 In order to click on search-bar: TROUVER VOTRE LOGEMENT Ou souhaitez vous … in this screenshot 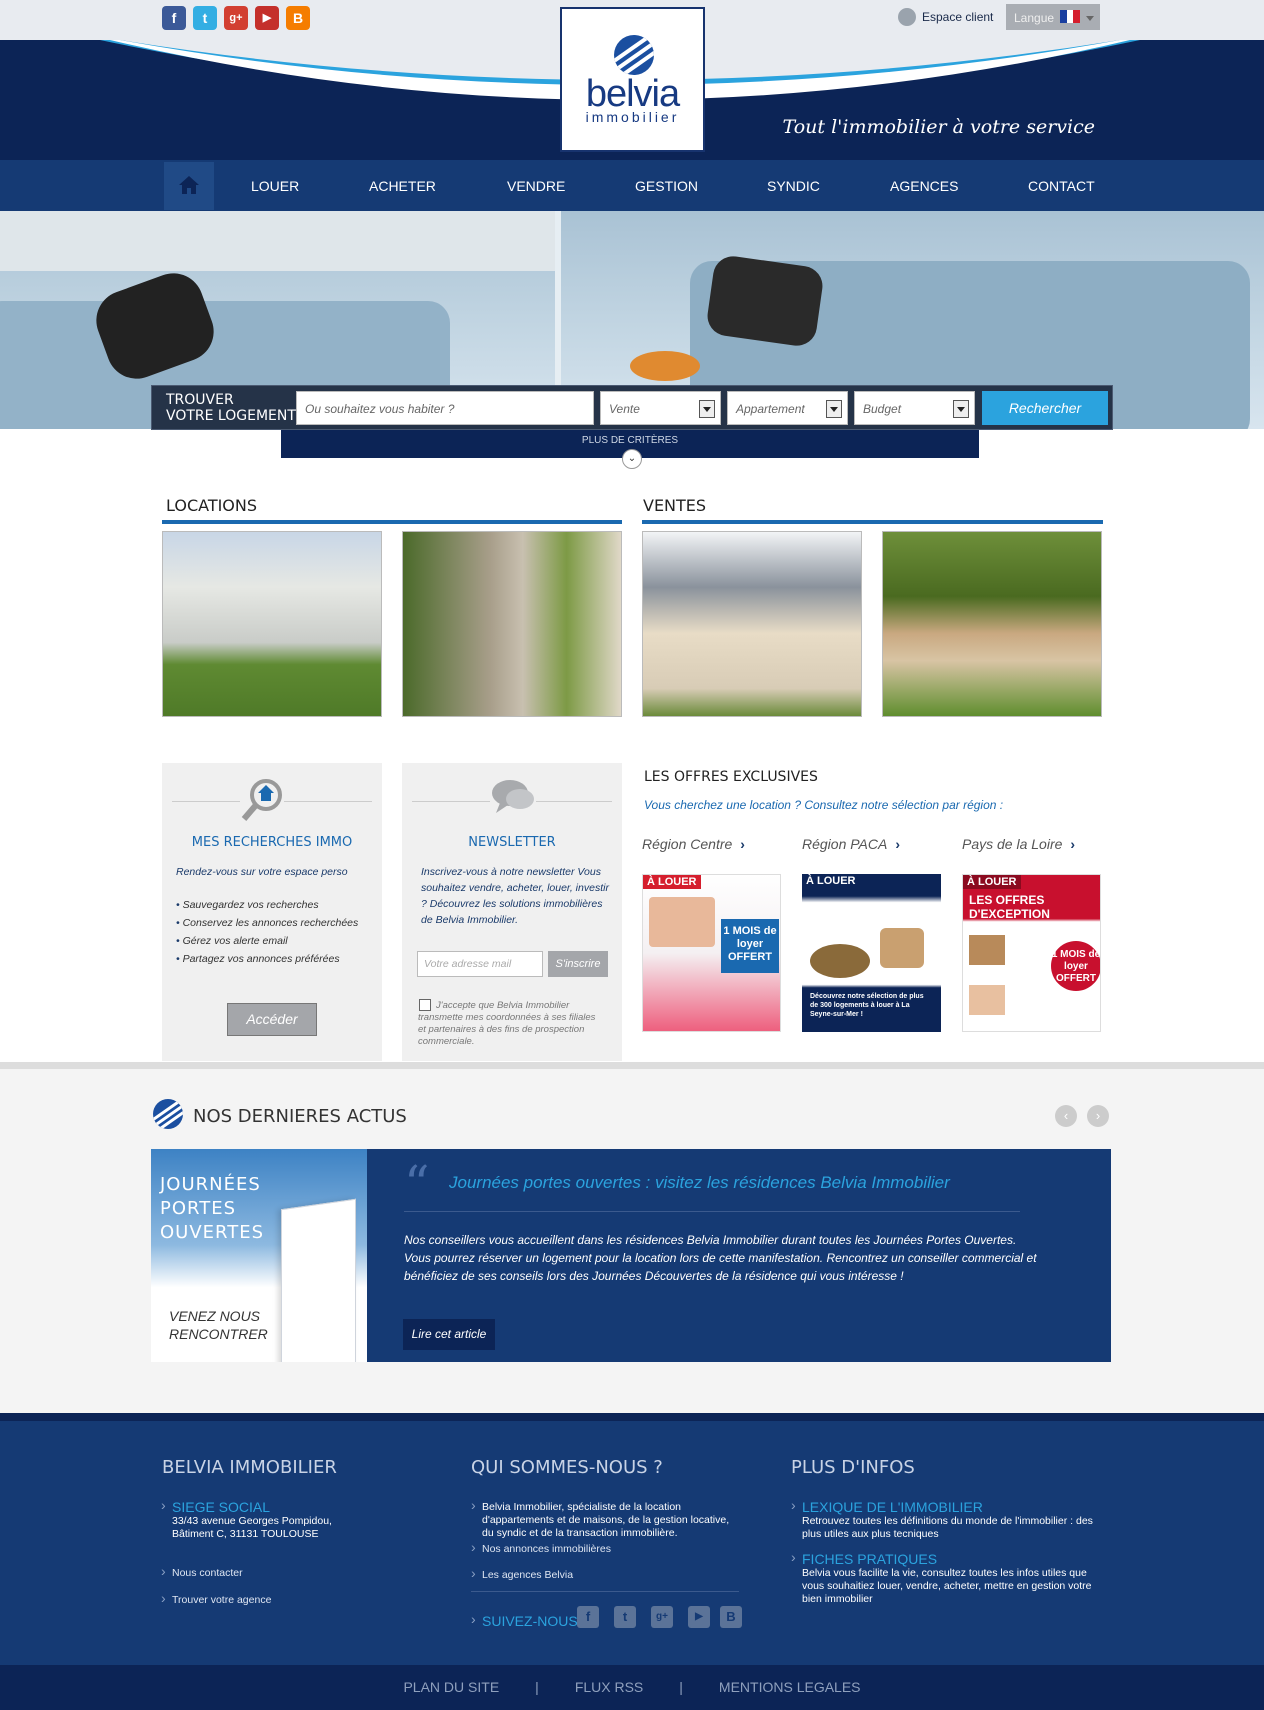, I will do `click(632, 407)`.